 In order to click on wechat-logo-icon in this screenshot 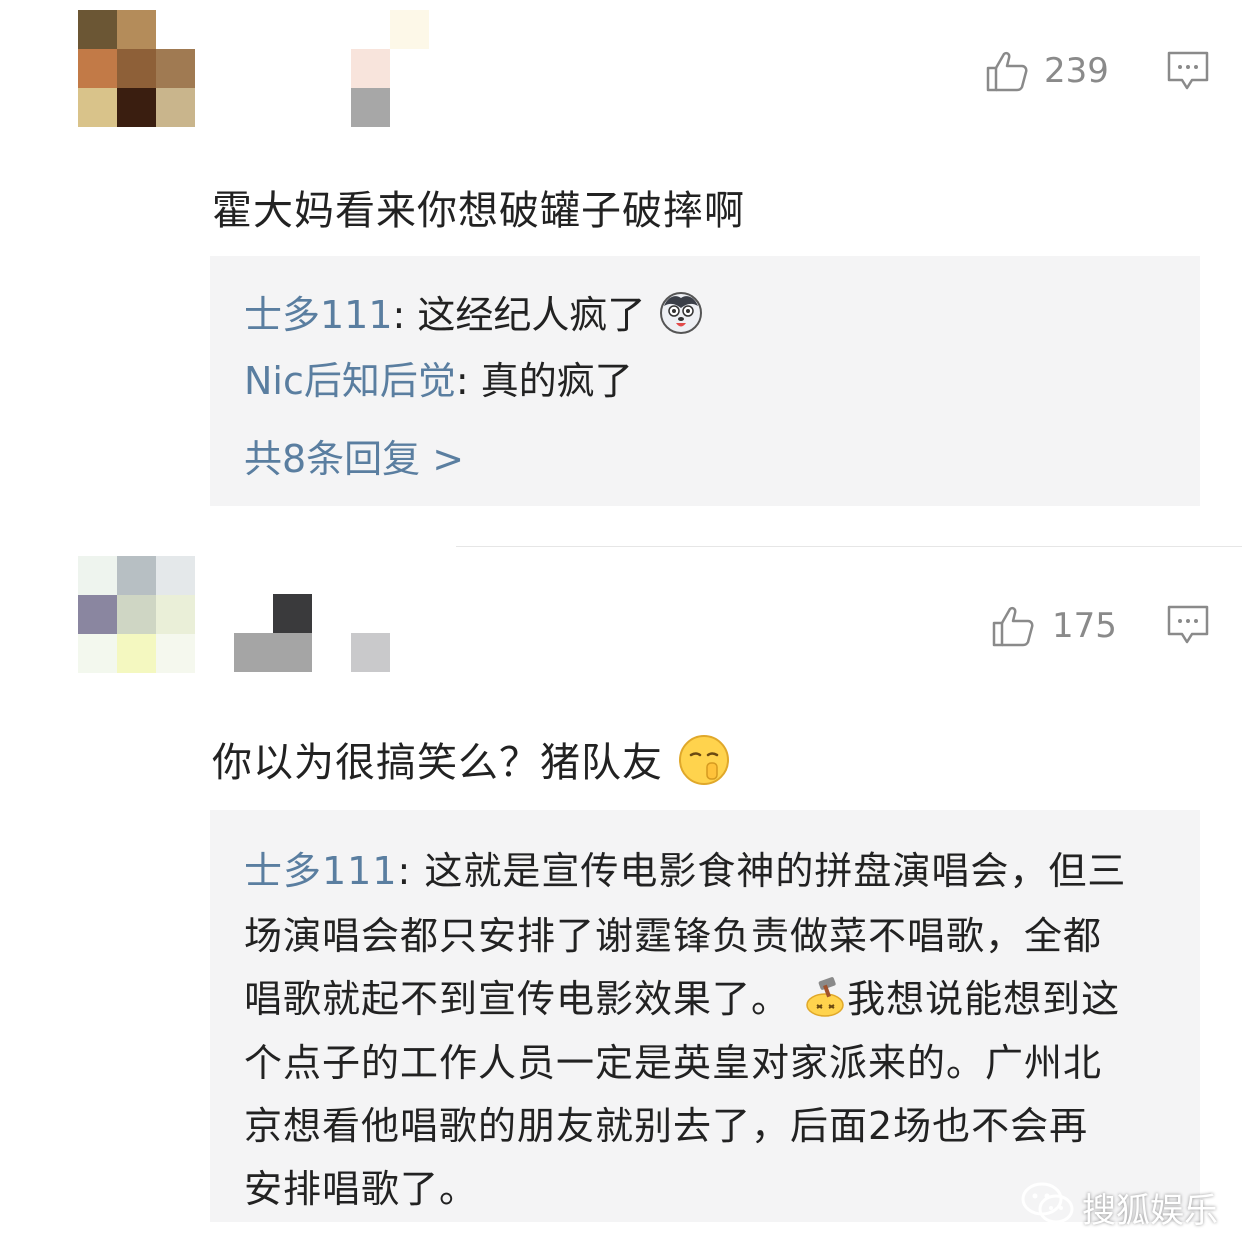, I will do `click(1048, 1207)`.